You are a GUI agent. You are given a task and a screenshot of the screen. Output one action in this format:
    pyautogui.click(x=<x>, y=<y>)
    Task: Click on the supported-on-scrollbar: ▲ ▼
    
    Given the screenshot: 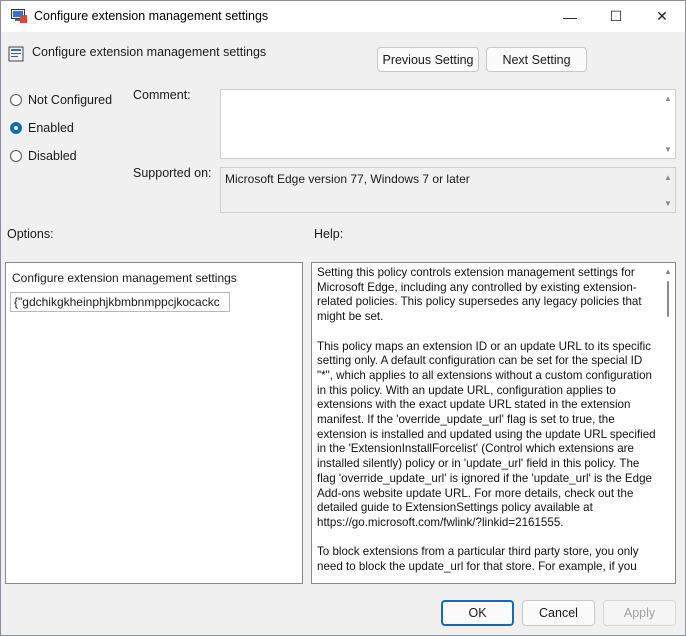 What is the action you would take?
    pyautogui.click(x=668, y=190)
    